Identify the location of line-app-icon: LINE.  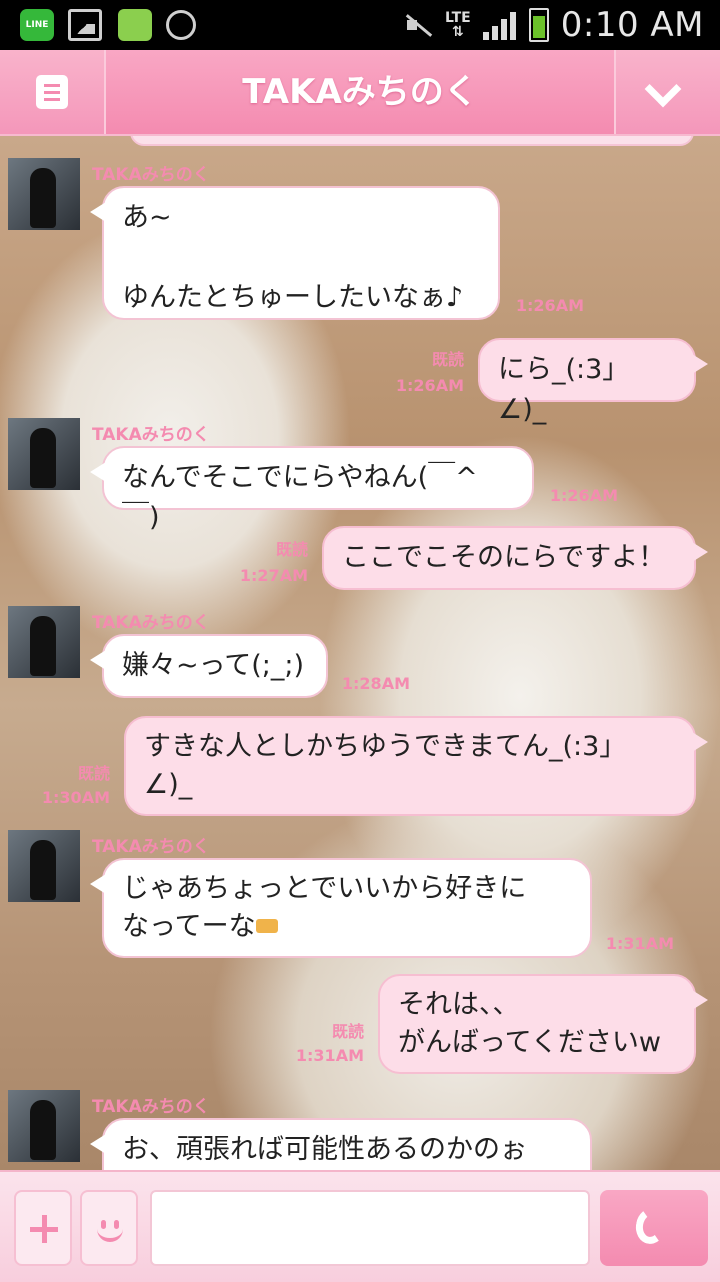
(37, 25).